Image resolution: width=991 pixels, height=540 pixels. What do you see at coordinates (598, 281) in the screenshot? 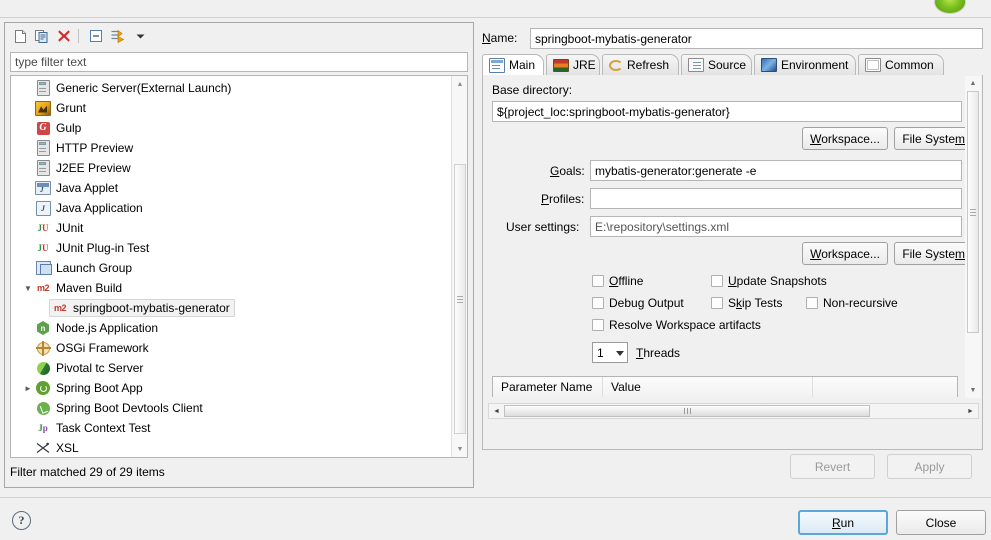
I see `offline-checkbox` at bounding box center [598, 281].